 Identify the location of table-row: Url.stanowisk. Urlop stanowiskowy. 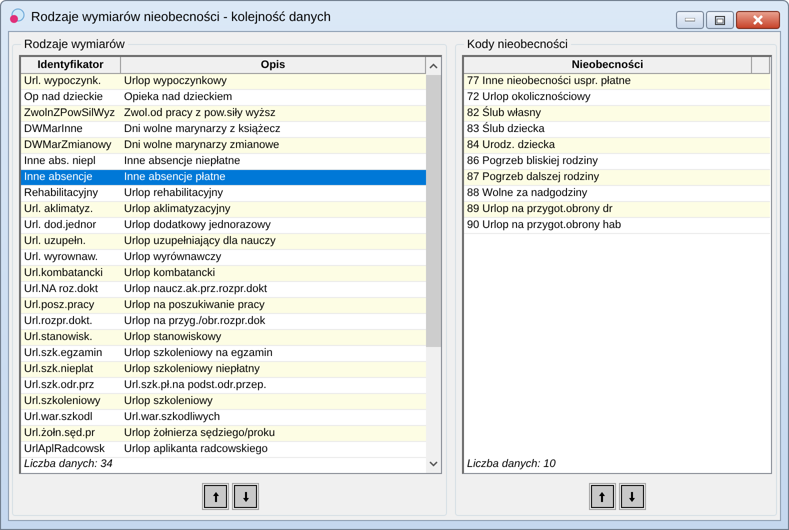
(223, 338).